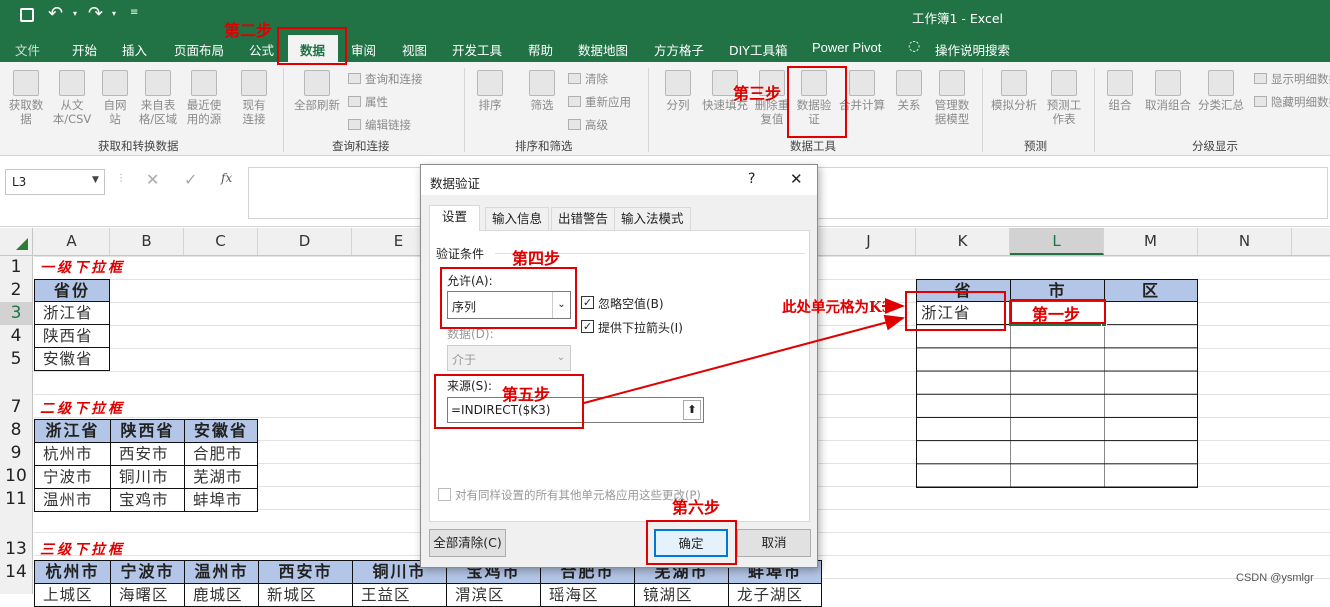 This screenshot has height=607, width=1330. Describe the element at coordinates (744, 359) in the screenshot. I see `arrow-source-to-k3` at that location.